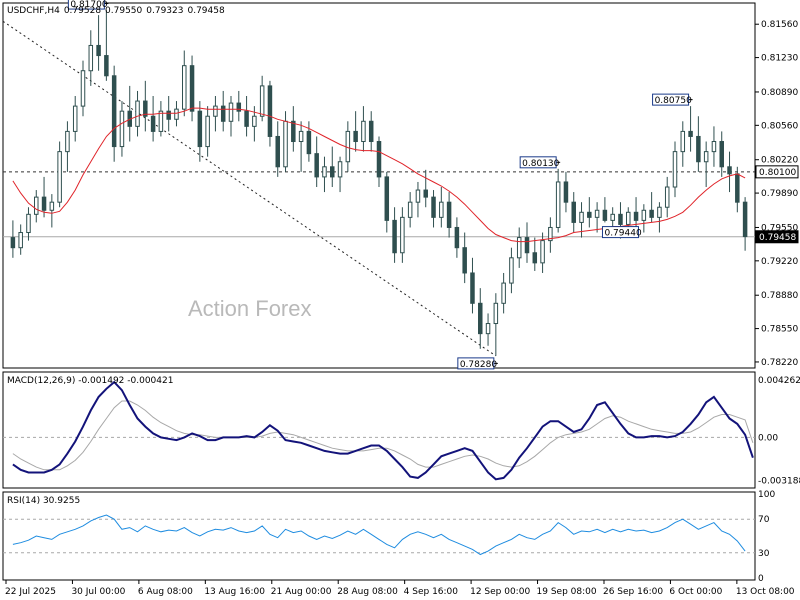 The width and height of the screenshot is (800, 600). What do you see at coordinates (779, 296) in the screenshot?
I see `price-tick-label: 0.78880` at bounding box center [779, 296].